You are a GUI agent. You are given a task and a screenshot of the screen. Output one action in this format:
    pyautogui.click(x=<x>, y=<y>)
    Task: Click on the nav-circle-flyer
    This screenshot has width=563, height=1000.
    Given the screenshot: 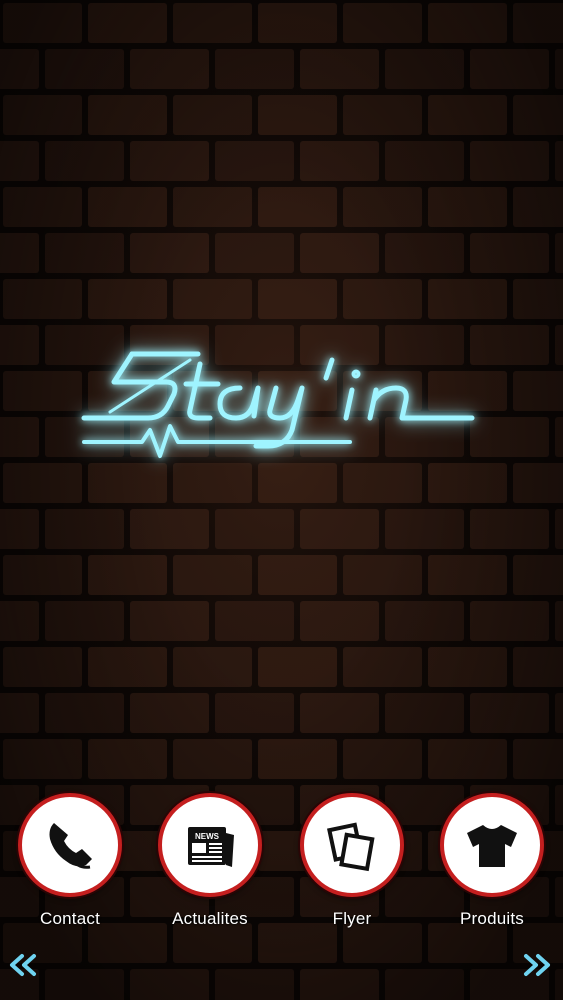 What is the action you would take?
    pyautogui.click(x=352, y=845)
    